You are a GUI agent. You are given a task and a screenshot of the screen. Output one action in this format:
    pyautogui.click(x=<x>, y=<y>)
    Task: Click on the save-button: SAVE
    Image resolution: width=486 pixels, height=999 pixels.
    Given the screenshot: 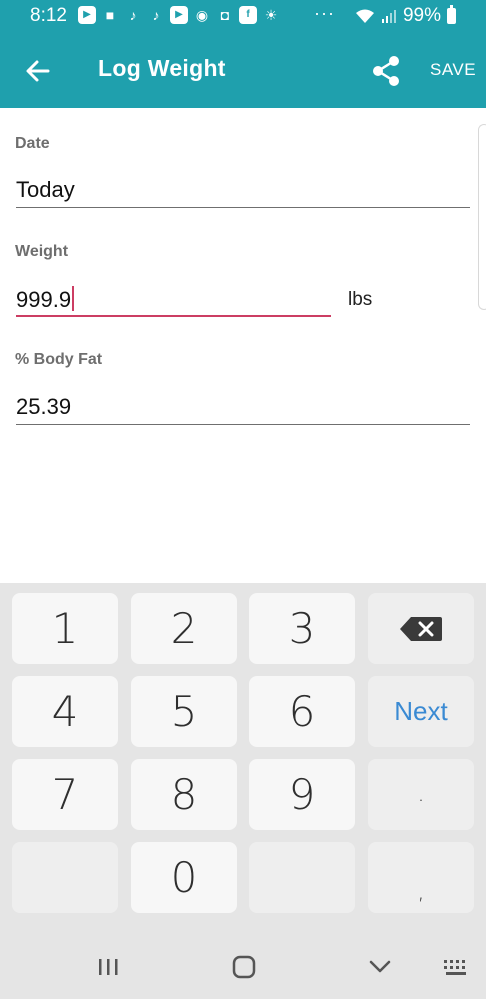 What is the action you would take?
    pyautogui.click(x=453, y=70)
    